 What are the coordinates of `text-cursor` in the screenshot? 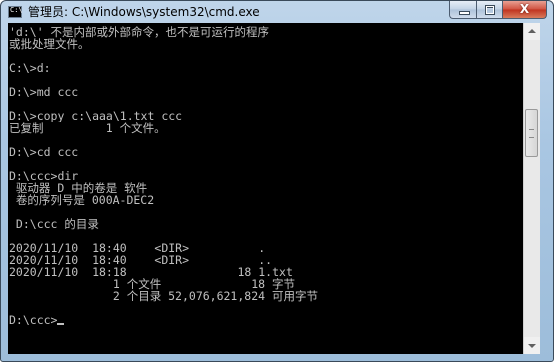 It's located at (61, 324).